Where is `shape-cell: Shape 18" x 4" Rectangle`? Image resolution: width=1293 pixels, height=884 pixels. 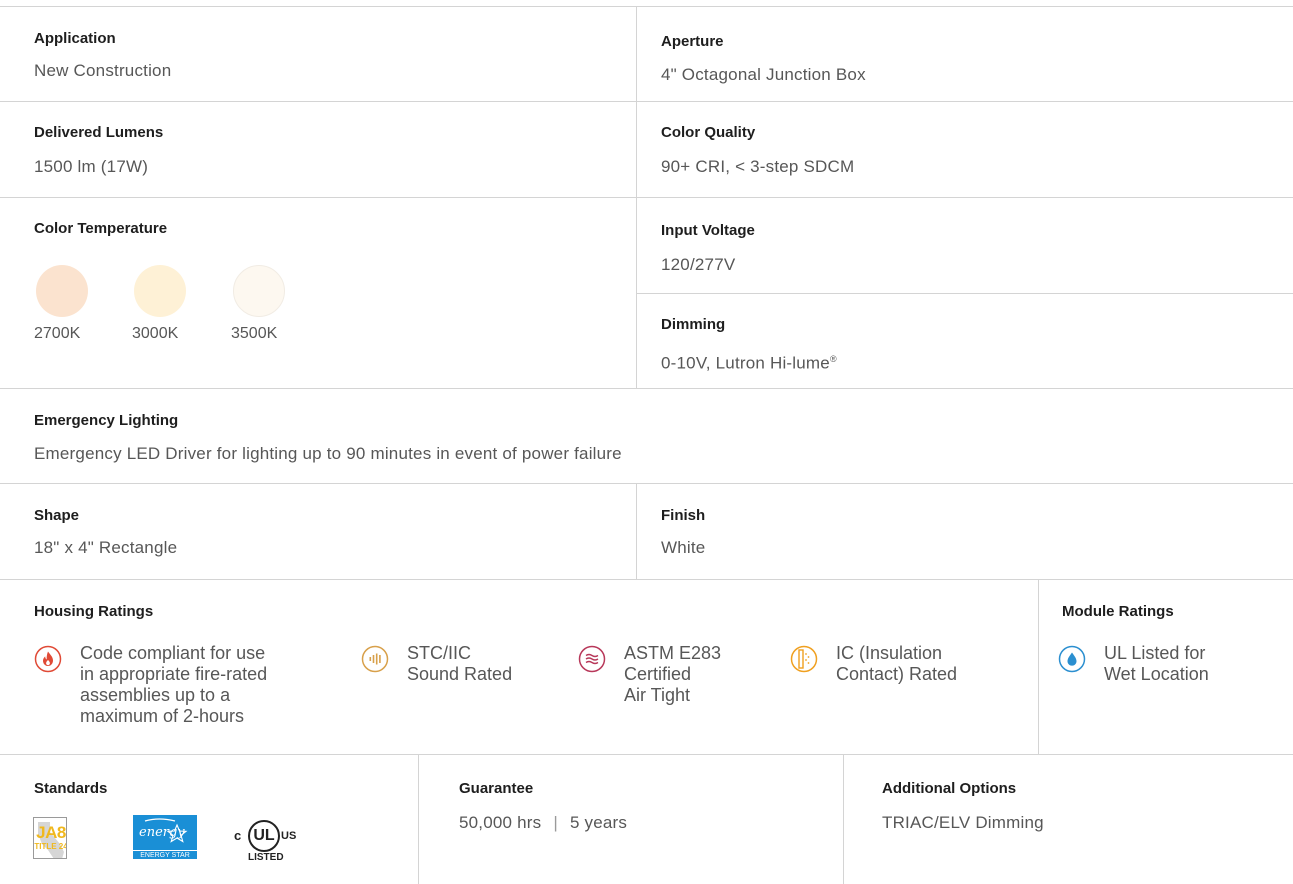
shape-cell: Shape 18" x 4" Rectangle is located at coordinates (105, 533).